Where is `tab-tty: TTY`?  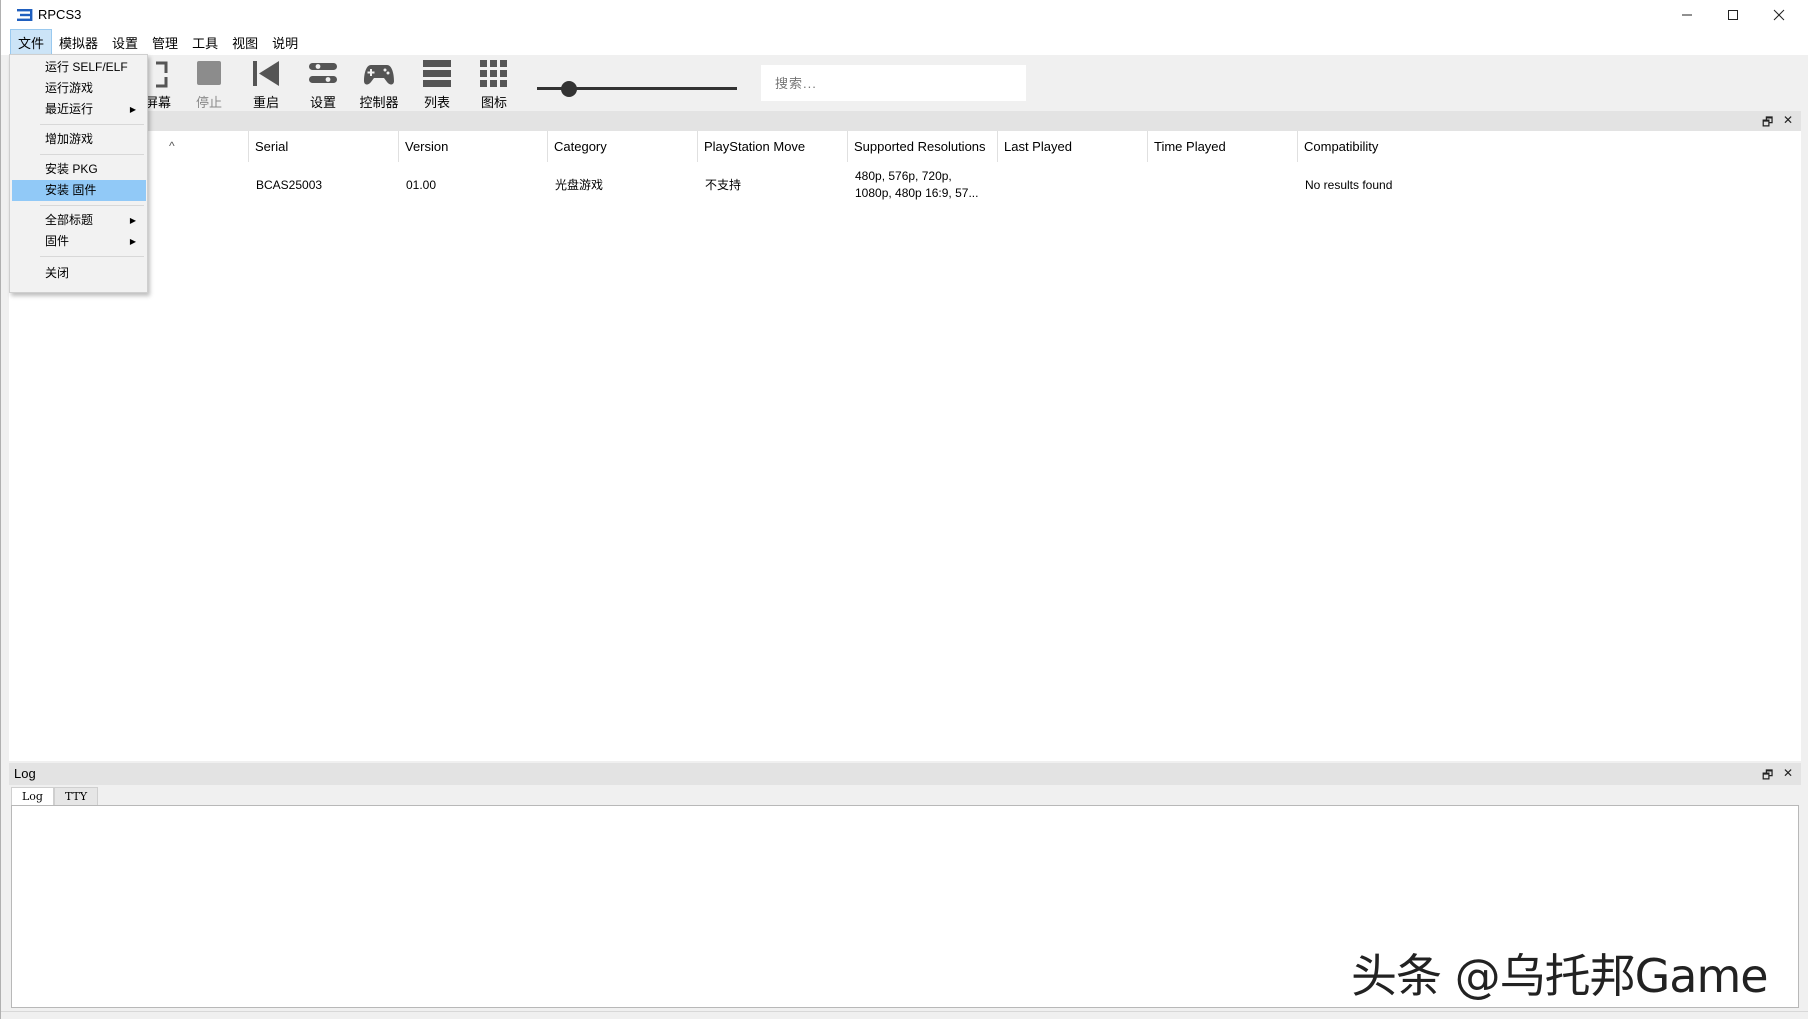 tab-tty: TTY is located at coordinates (76, 796).